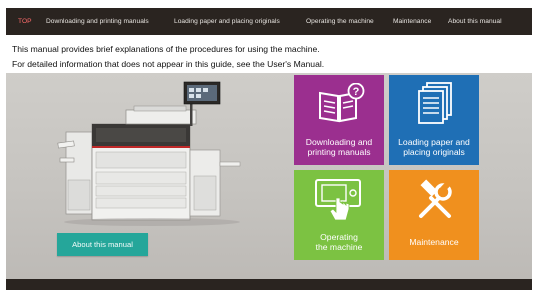  What do you see at coordinates (340, 22) in the screenshot?
I see `nav-item-operating: Operating the machine` at bounding box center [340, 22].